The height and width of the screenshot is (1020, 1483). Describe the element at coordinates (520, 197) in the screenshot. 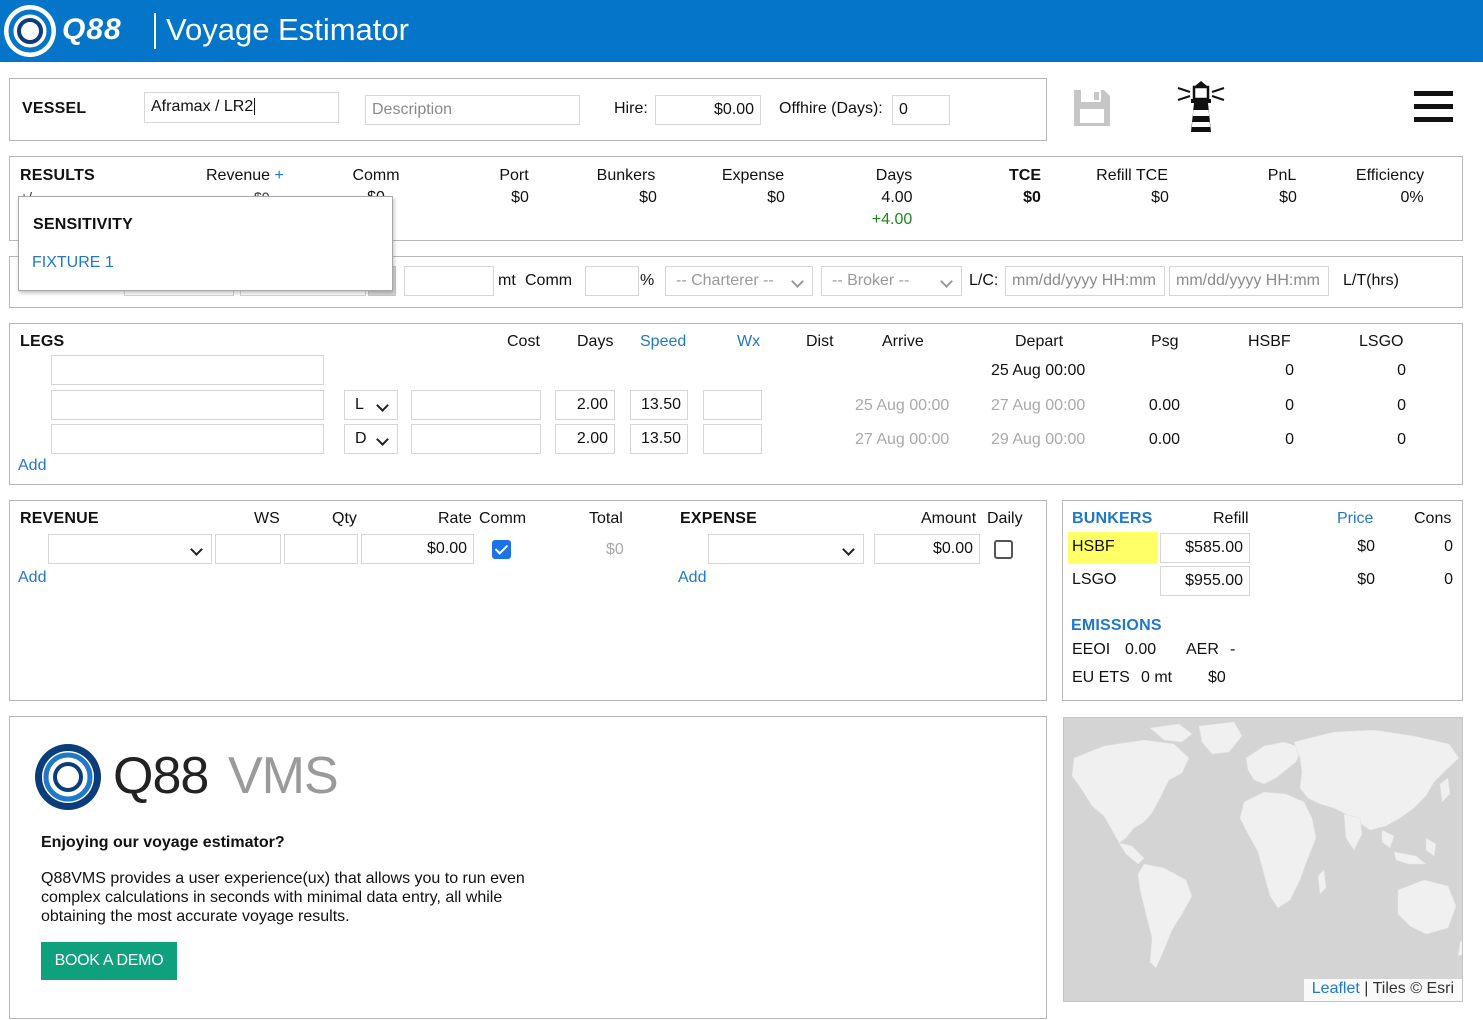

I see `port-value: $0` at that location.